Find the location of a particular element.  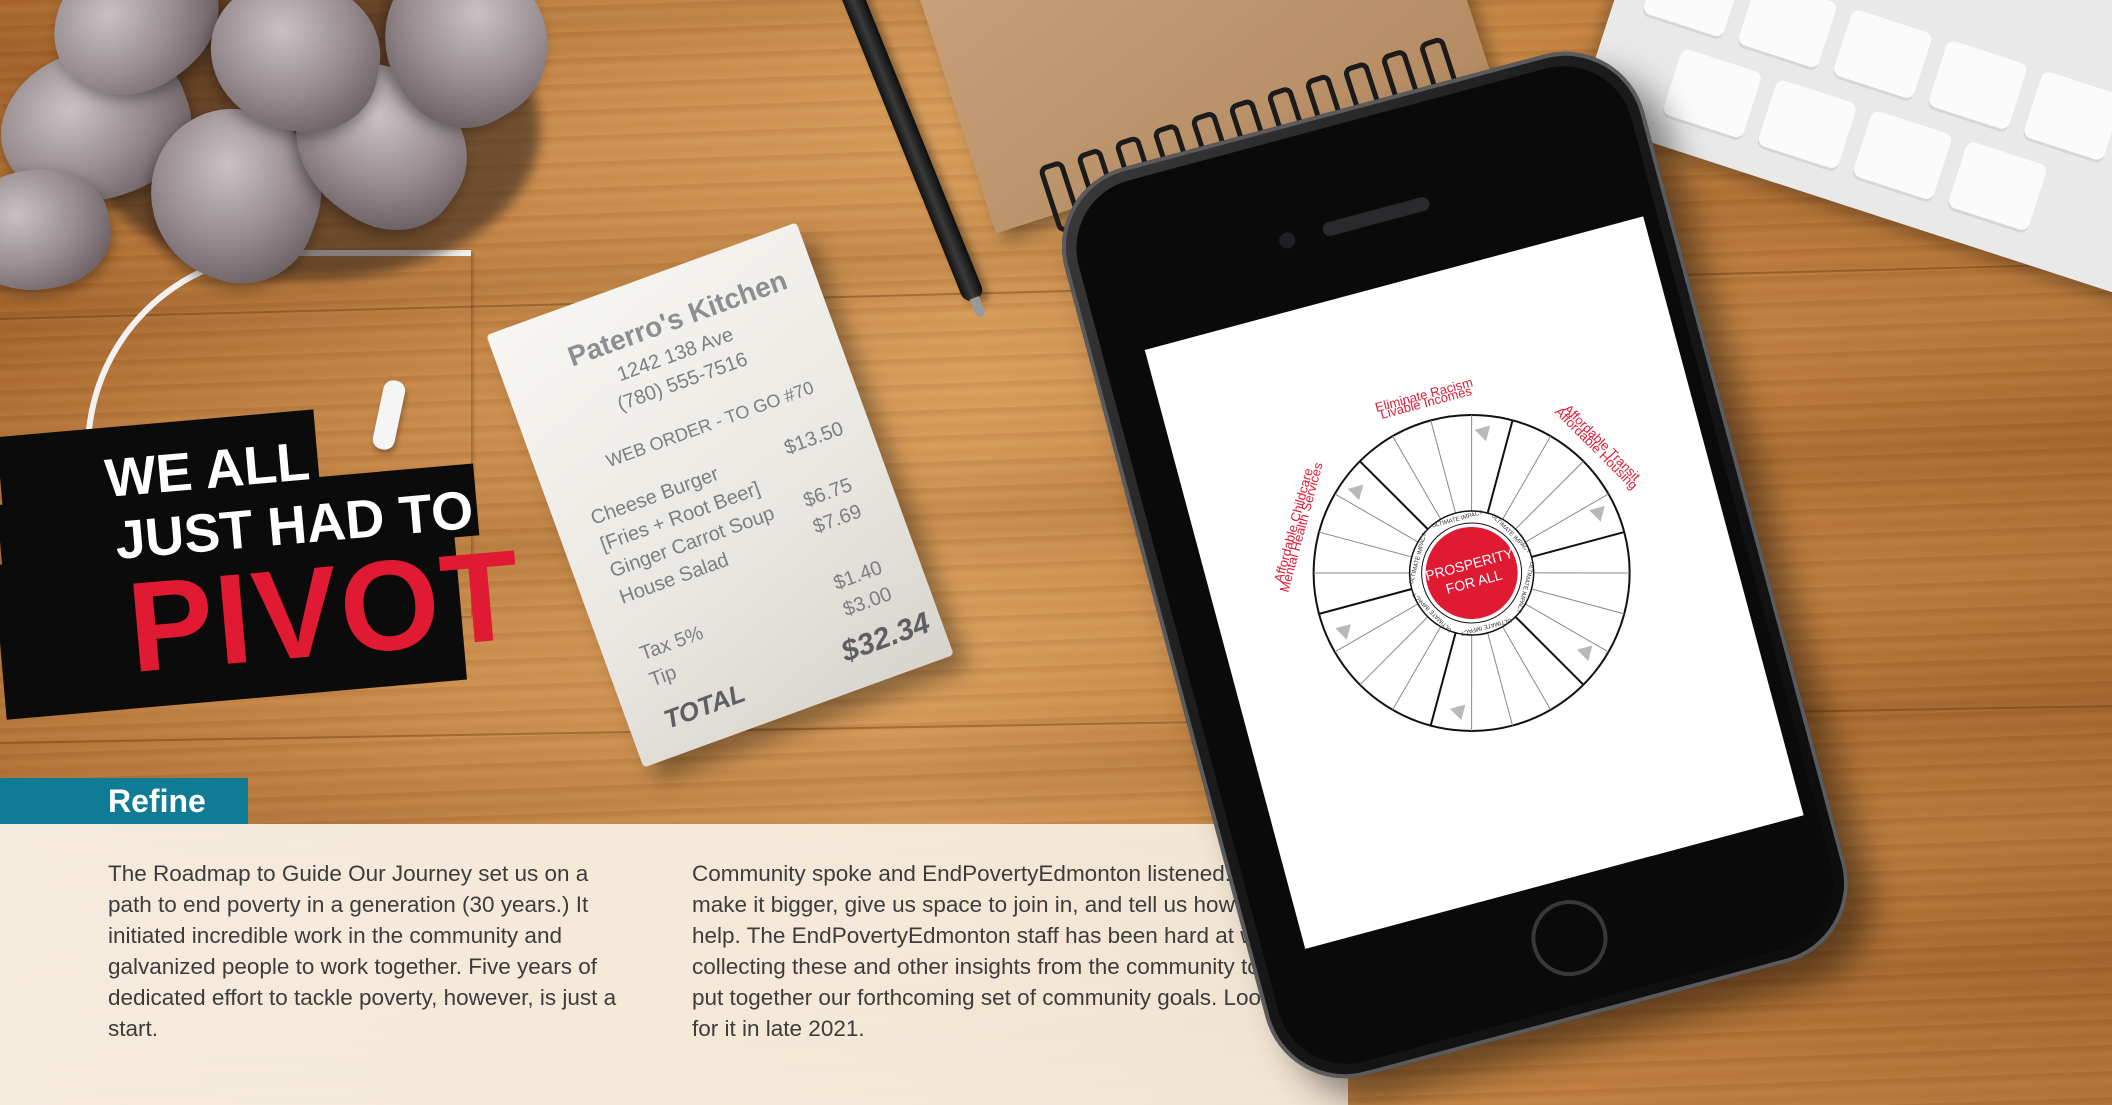

earpiece-speaker is located at coordinates (1376, 216).